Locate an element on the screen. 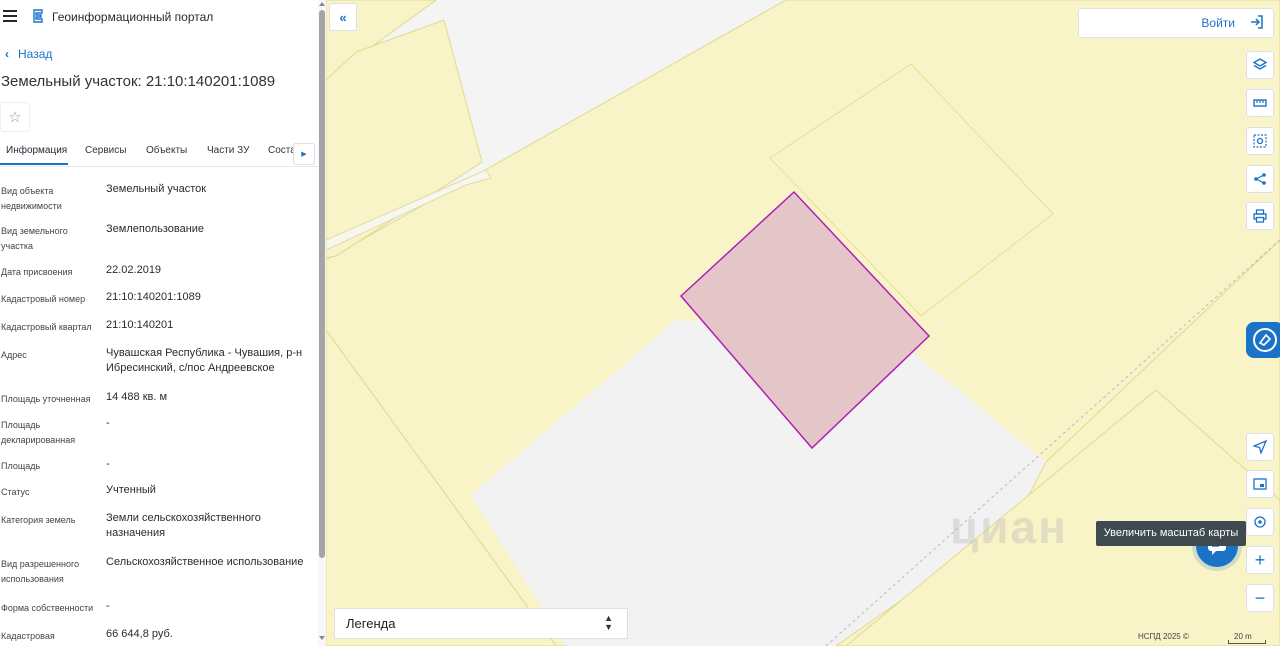  tab-information: Информация is located at coordinates (36, 150).